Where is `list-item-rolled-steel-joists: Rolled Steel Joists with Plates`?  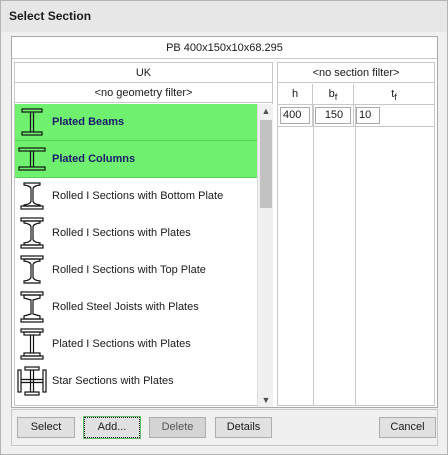
list-item-rolled-steel-joists: Rolled Steel Joists with Plates is located at coordinates (136, 307).